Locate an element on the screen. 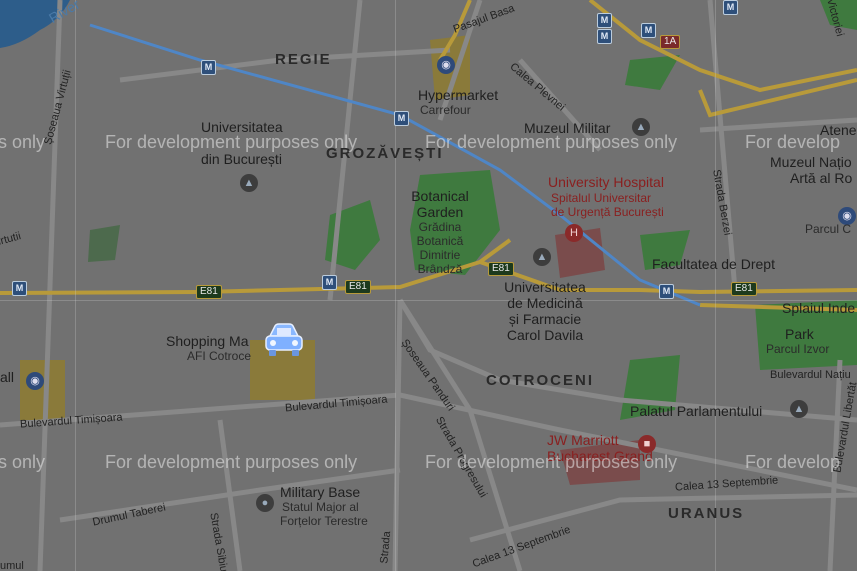 This screenshot has width=857, height=571. location-pin-icon: ● is located at coordinates (265, 503).